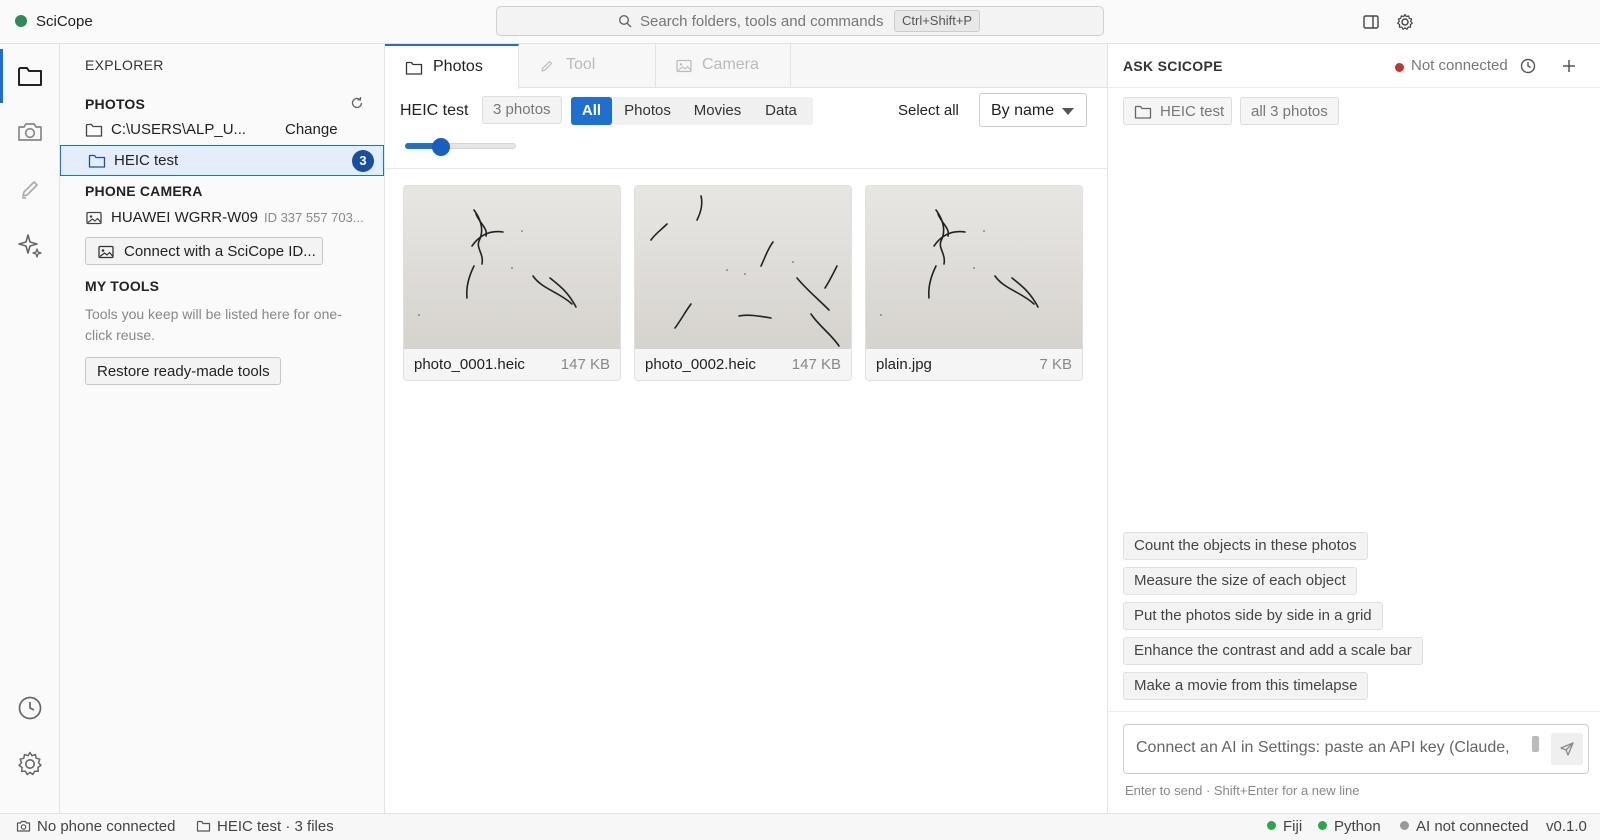  What do you see at coordinates (1273, 651) in the screenshot?
I see `suggestion-chip: Enhance the contrast and add a scale bar` at bounding box center [1273, 651].